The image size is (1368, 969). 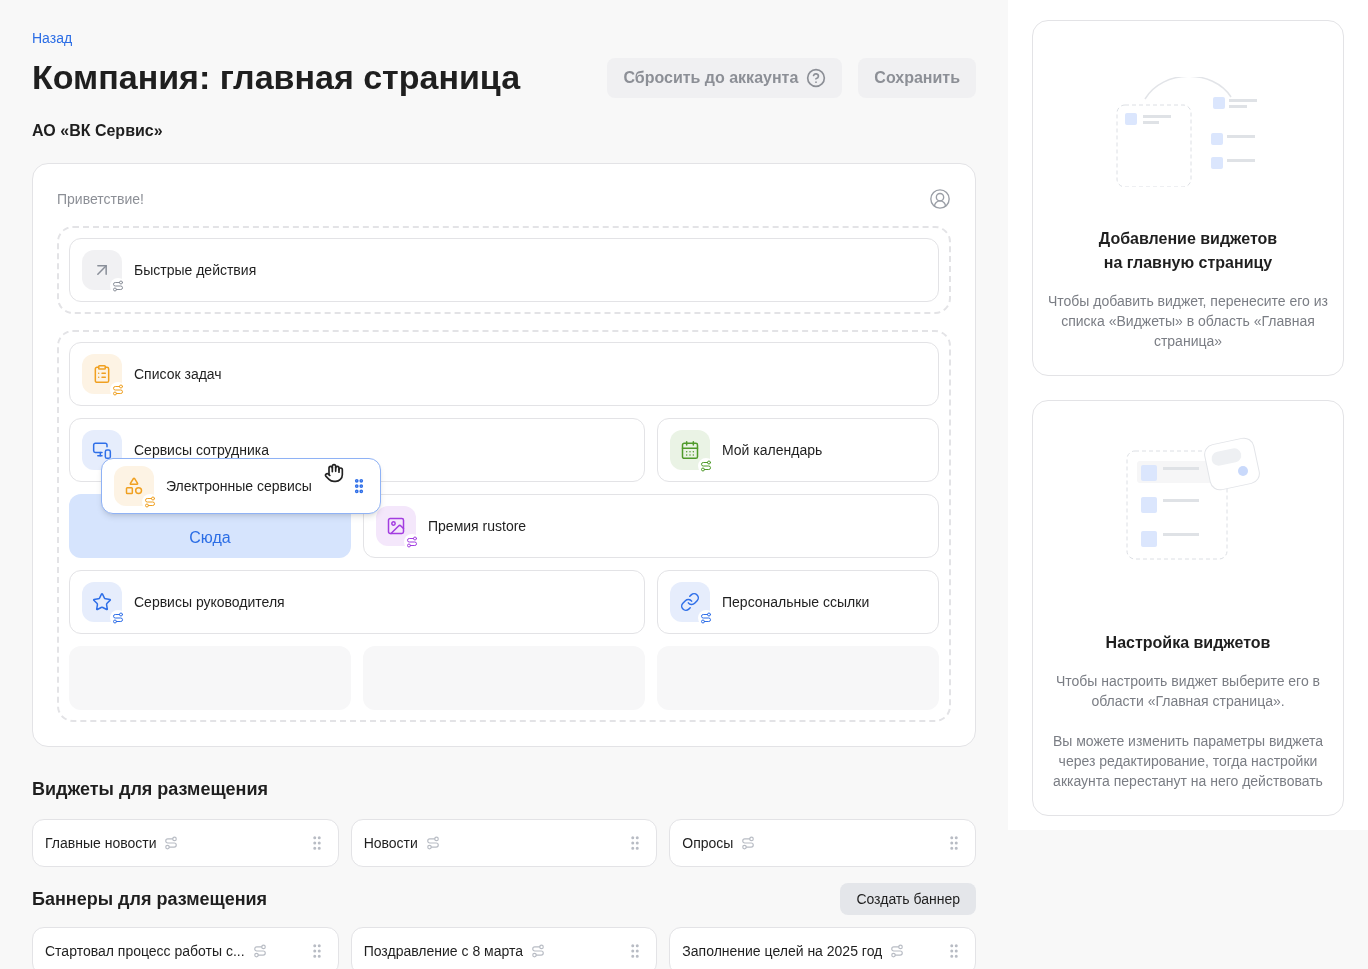 What do you see at coordinates (357, 602) in the screenshot?
I see `widget-card: Сервисы руководителя` at bounding box center [357, 602].